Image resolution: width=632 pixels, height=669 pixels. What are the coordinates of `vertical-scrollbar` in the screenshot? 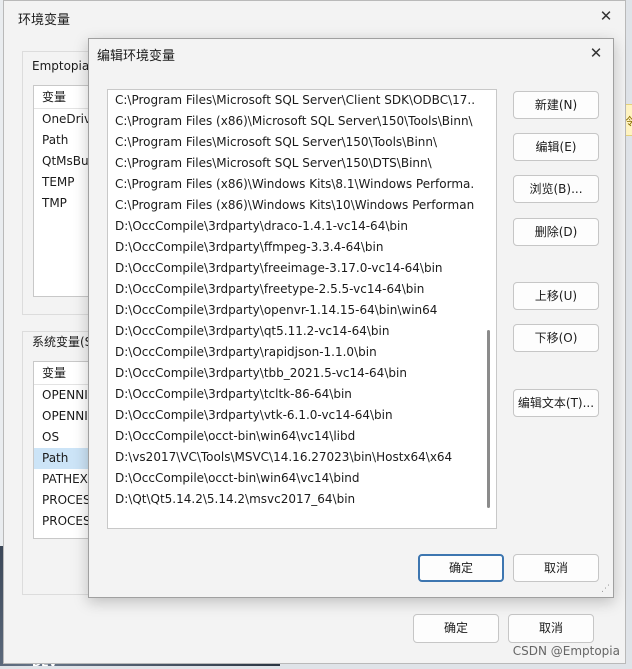 It's located at (488, 419).